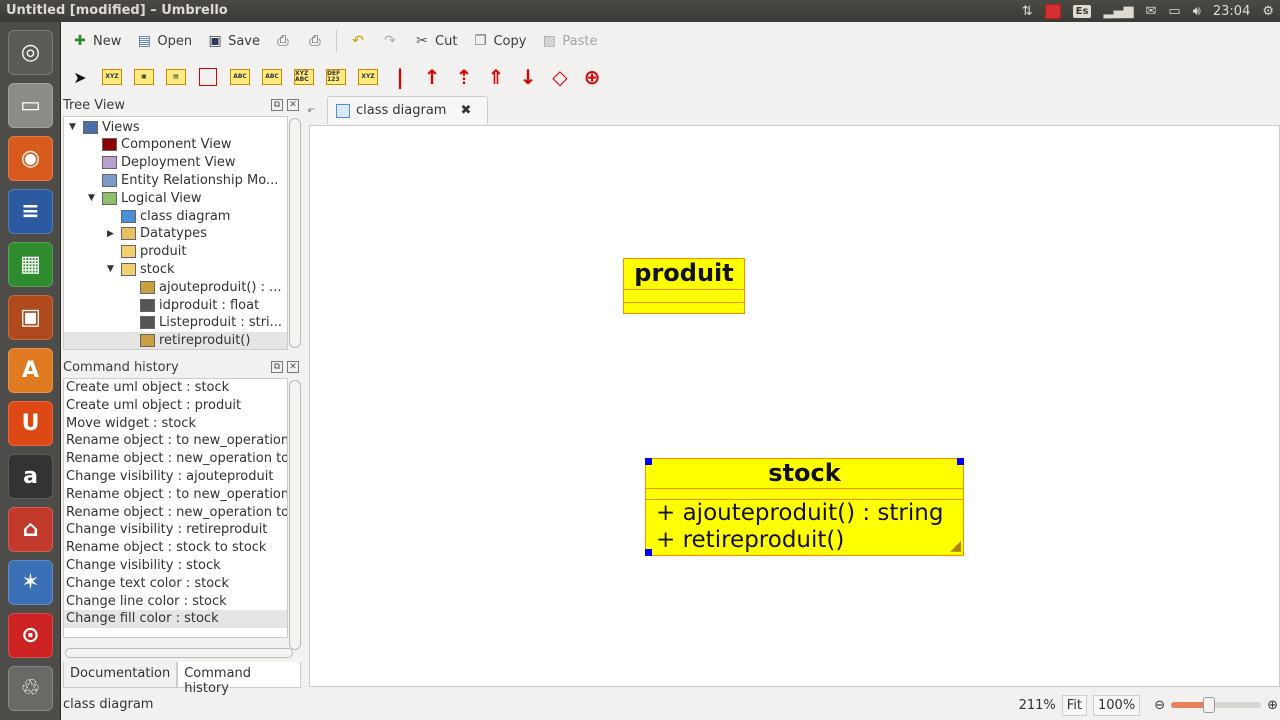 Image resolution: width=1280 pixels, height=720 pixels. I want to click on tree-item: Component View, so click(175, 145).